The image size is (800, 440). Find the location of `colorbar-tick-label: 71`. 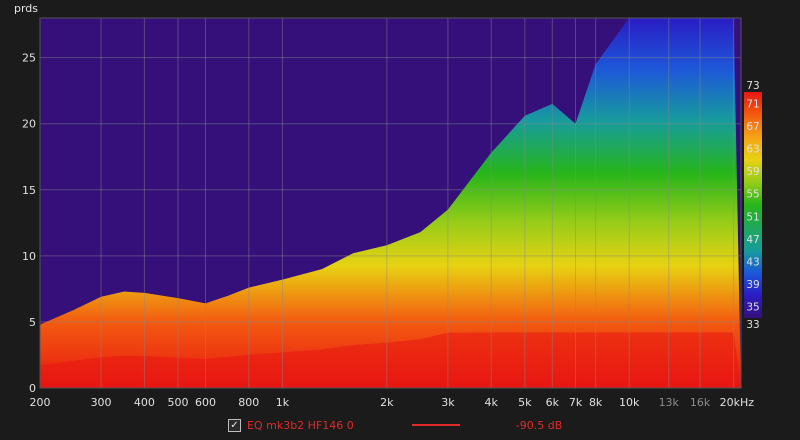

colorbar-tick-label: 71 is located at coordinates (752, 104).